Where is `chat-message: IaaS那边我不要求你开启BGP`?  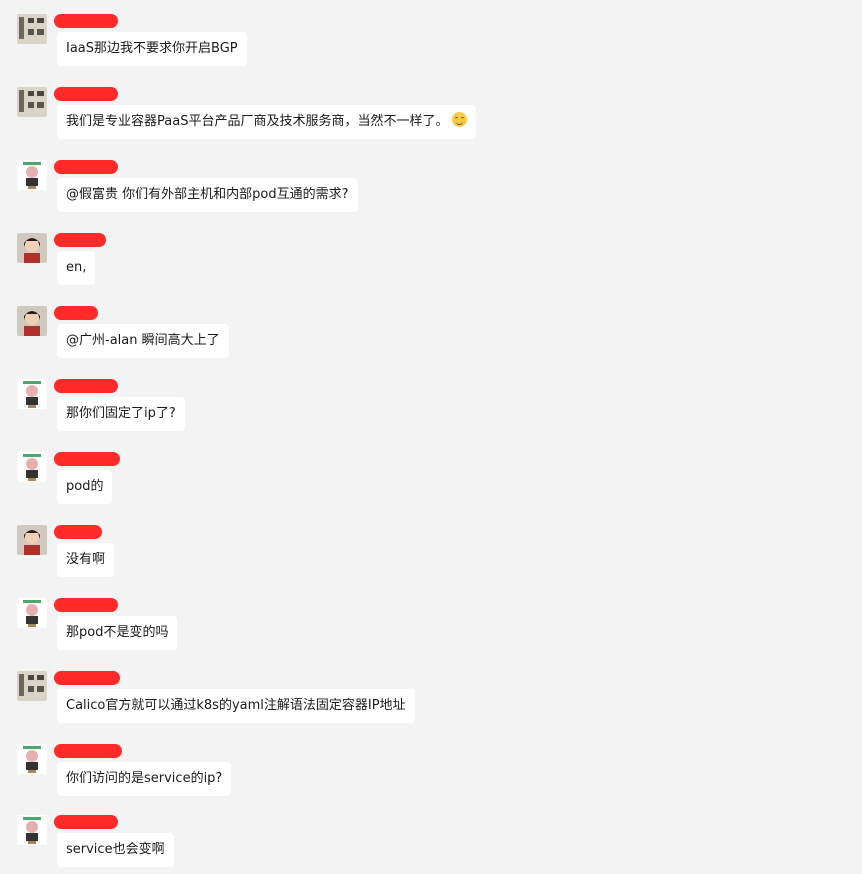 chat-message: IaaS那边我不要求你开启BGP is located at coordinates (431, 36).